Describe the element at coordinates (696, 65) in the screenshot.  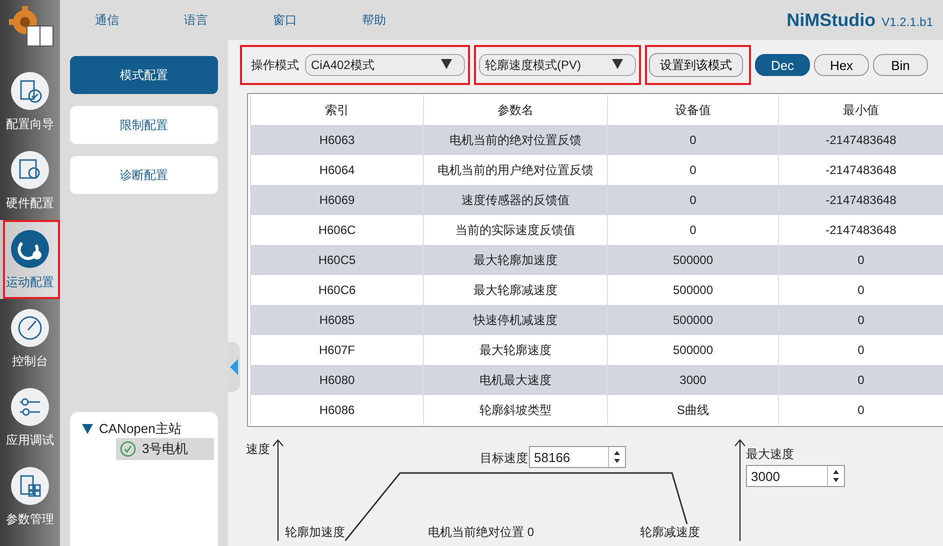
I see `apply-button: 设置到该模式` at that location.